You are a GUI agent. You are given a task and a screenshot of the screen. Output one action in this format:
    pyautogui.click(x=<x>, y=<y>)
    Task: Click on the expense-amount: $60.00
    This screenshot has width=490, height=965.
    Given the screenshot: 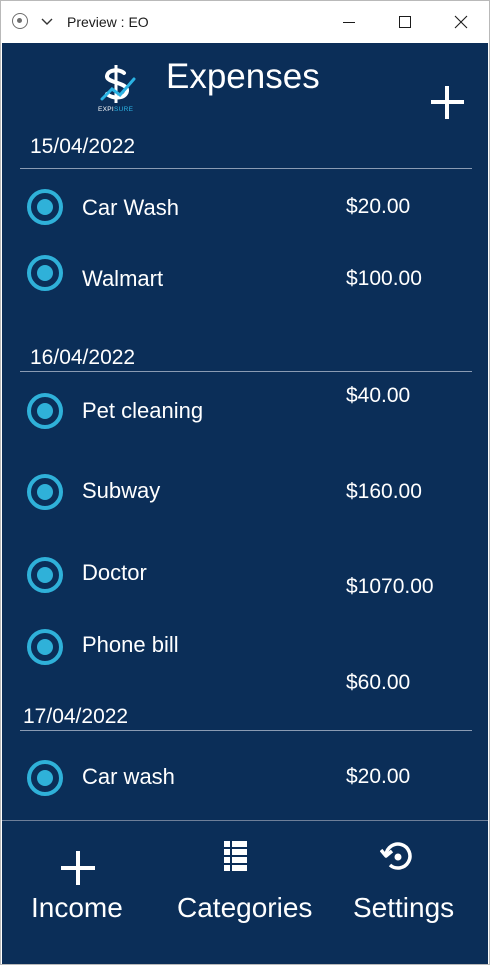 What is the action you would take?
    pyautogui.click(x=378, y=682)
    